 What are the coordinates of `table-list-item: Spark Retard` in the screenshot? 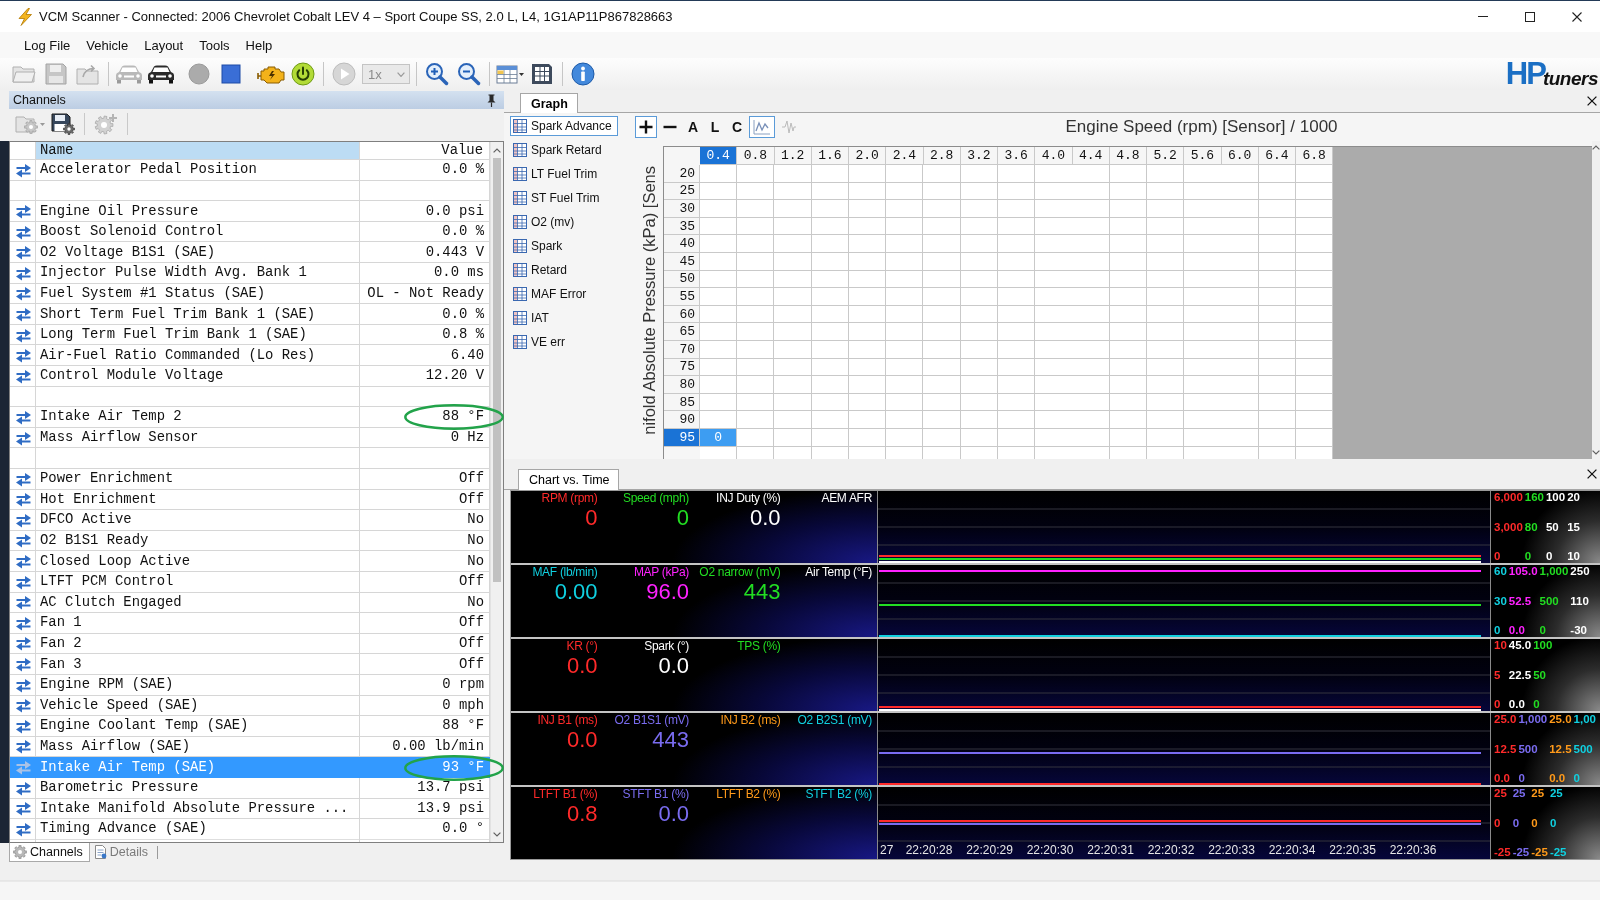 It's located at (559, 150).